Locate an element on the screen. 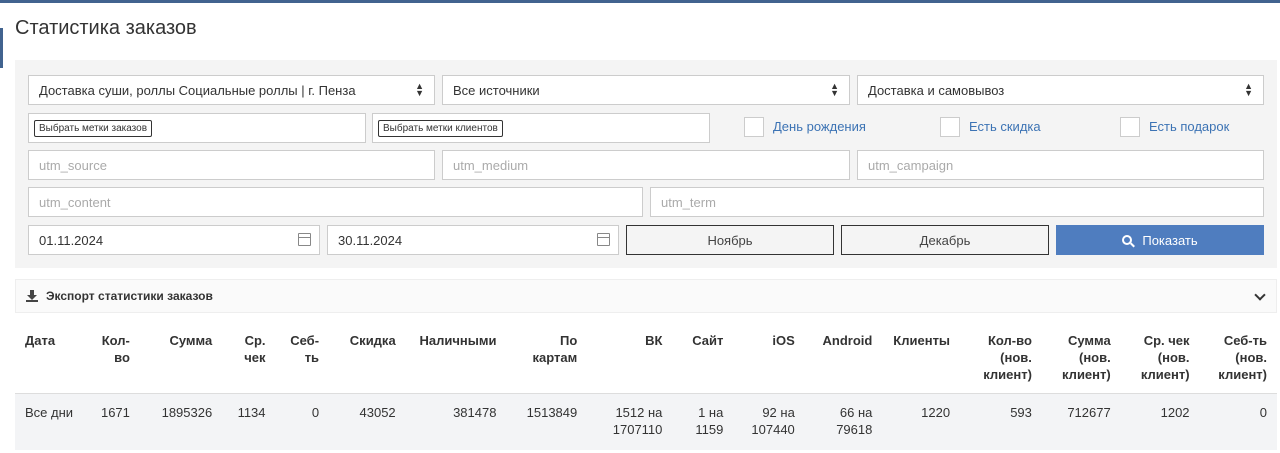  utm-term-input: utm_term is located at coordinates (957, 202).